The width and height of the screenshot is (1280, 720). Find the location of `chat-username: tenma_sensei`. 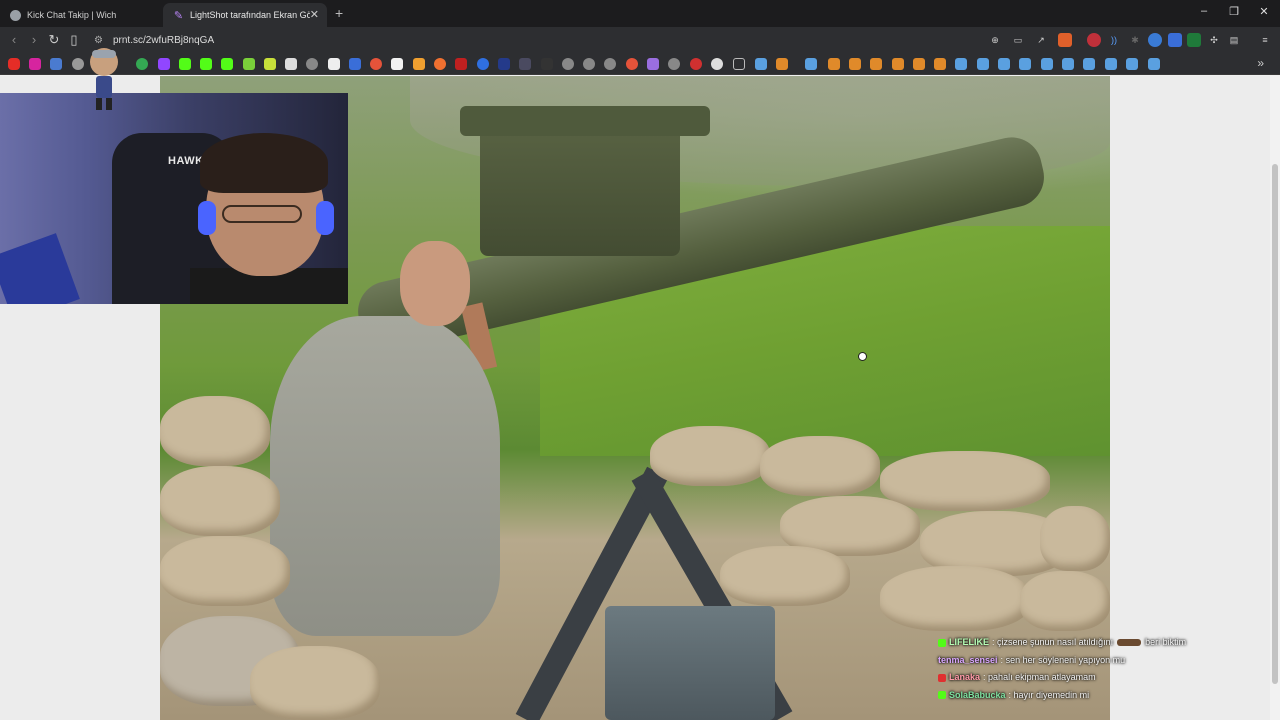

chat-username: tenma_sensei is located at coordinates (968, 659).